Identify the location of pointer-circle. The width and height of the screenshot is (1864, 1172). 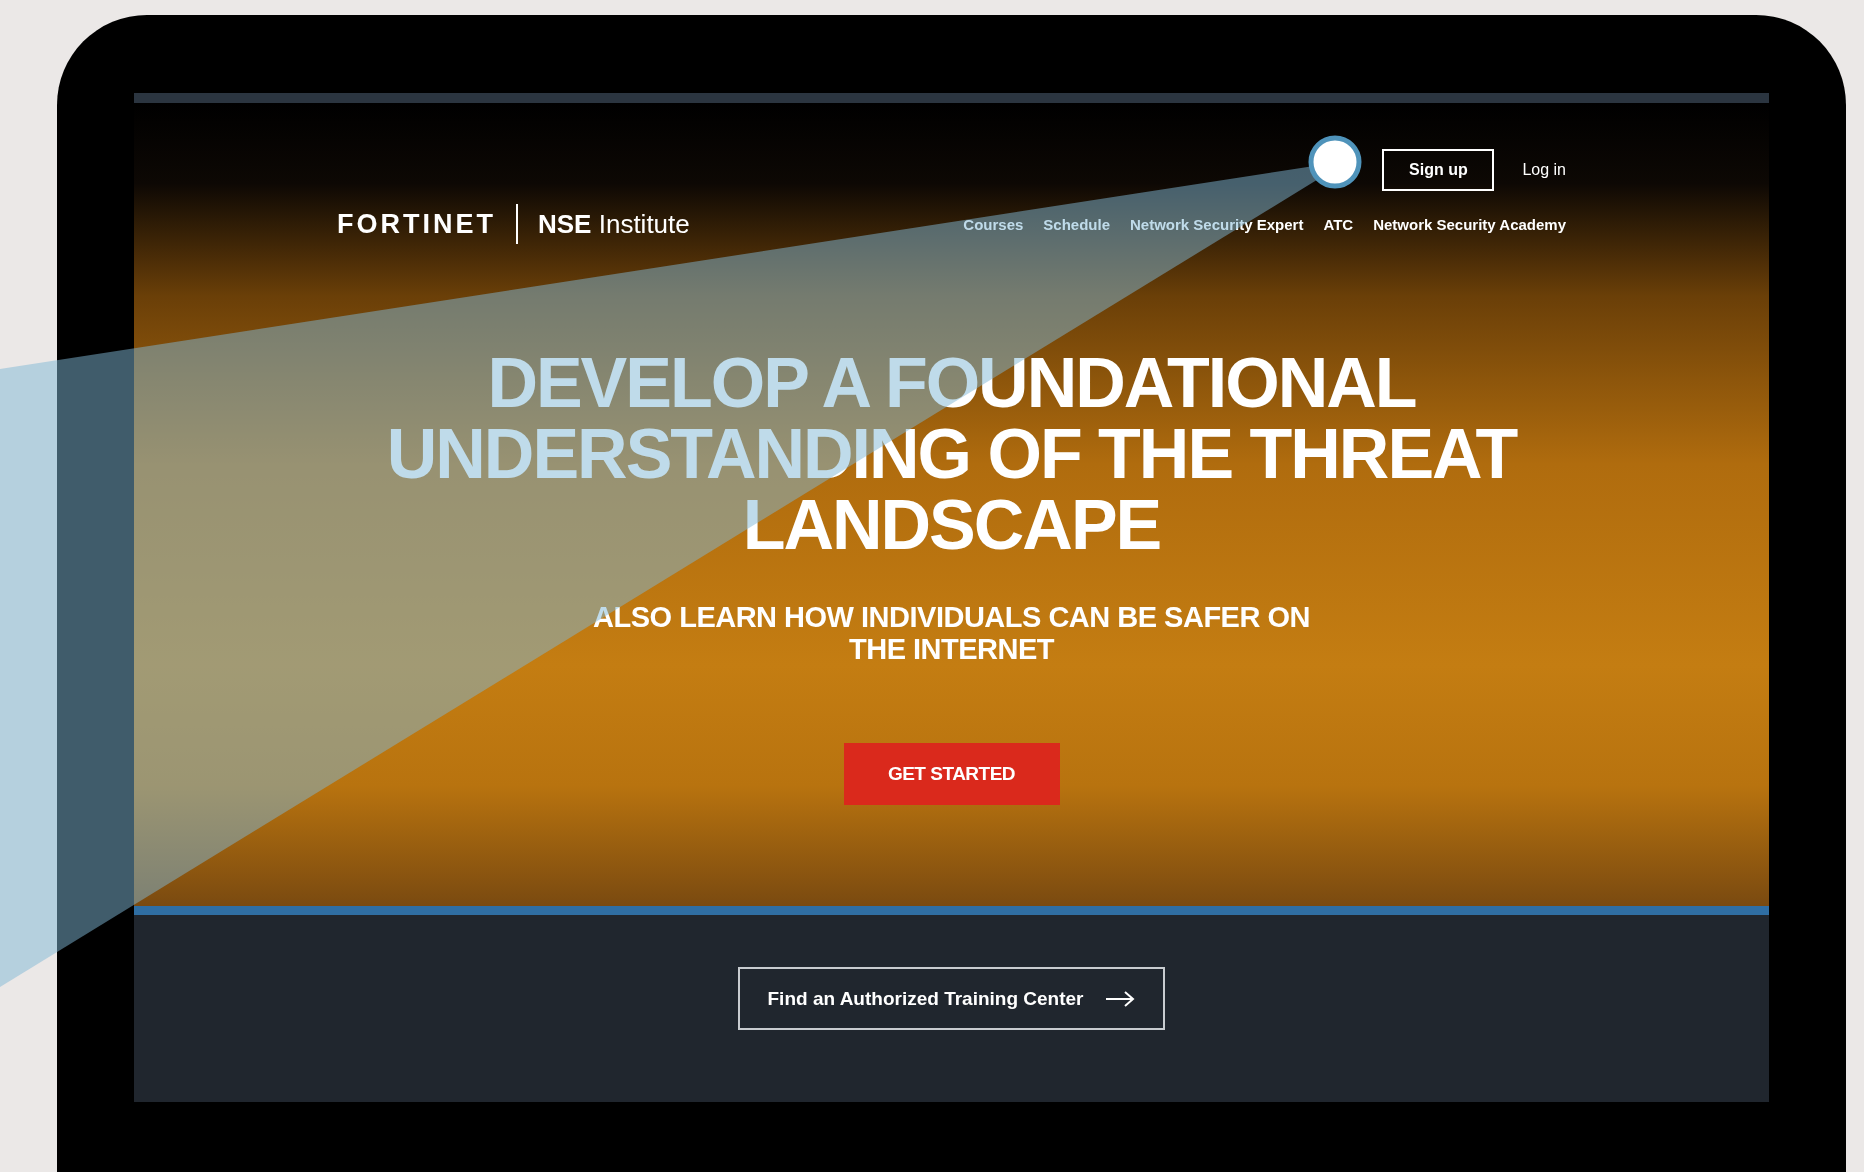
(1335, 162).